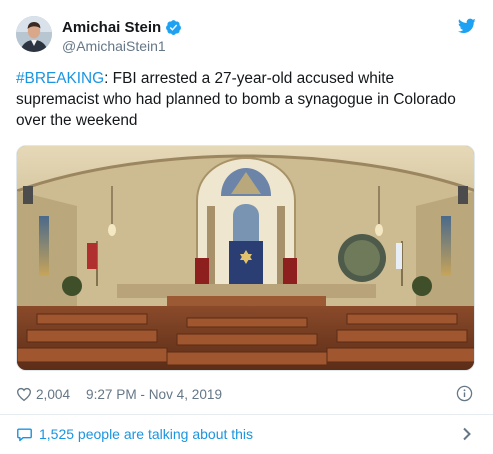 This screenshot has width=493, height=454. What do you see at coordinates (111, 27) in the screenshot?
I see `display-name: Amichai Stein` at bounding box center [111, 27].